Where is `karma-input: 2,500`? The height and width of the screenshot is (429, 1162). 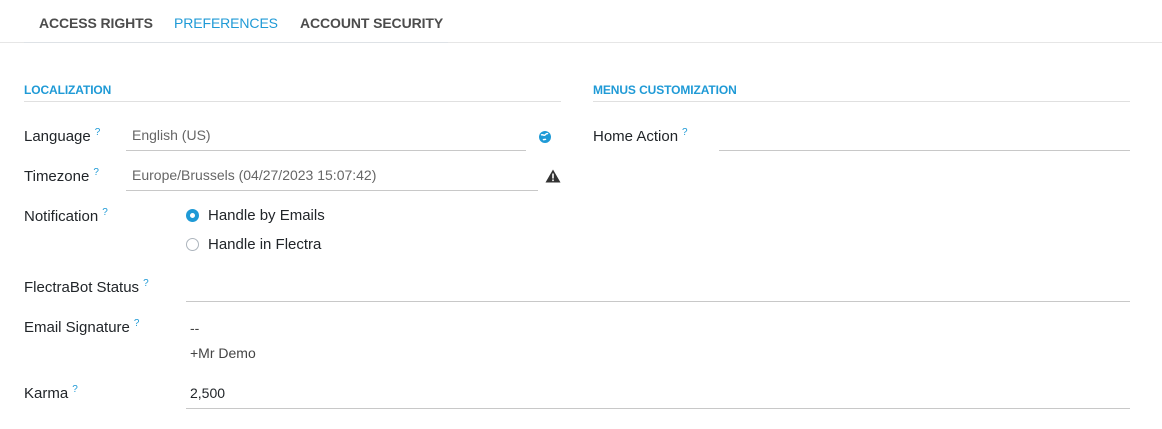 karma-input: 2,500 is located at coordinates (658, 396).